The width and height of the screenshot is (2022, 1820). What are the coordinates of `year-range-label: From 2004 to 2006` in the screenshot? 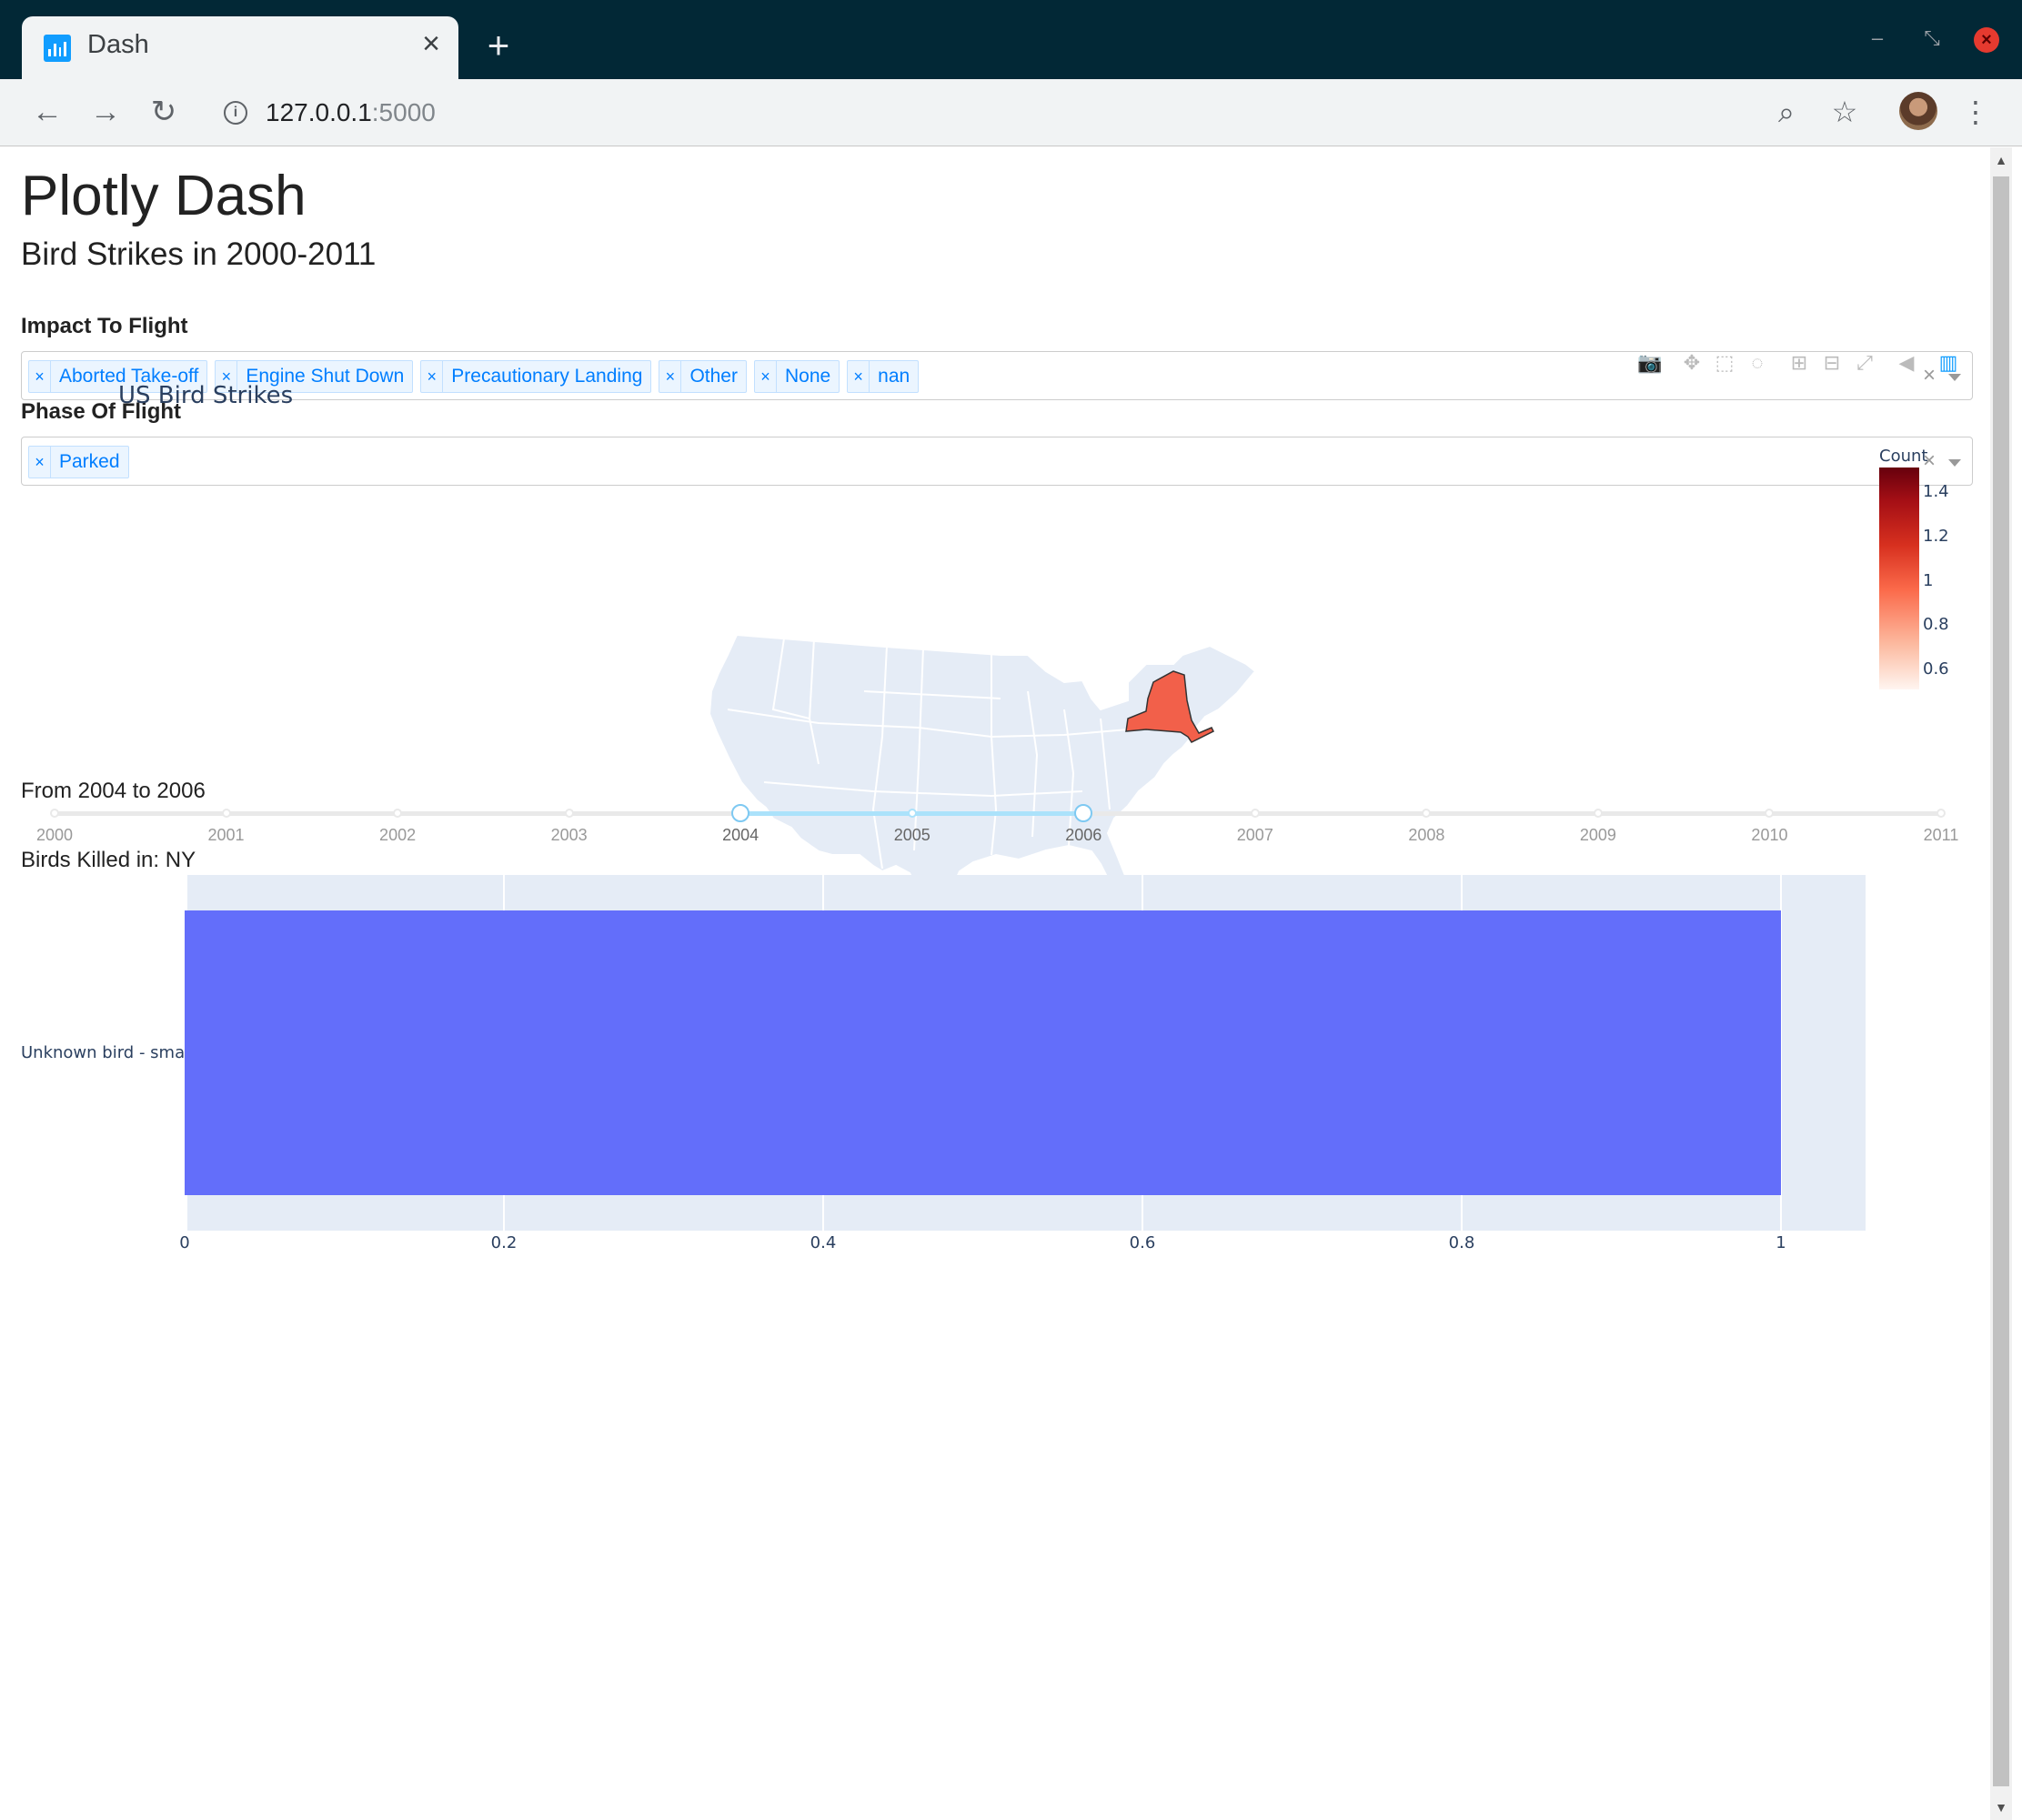 It's located at (114, 791).